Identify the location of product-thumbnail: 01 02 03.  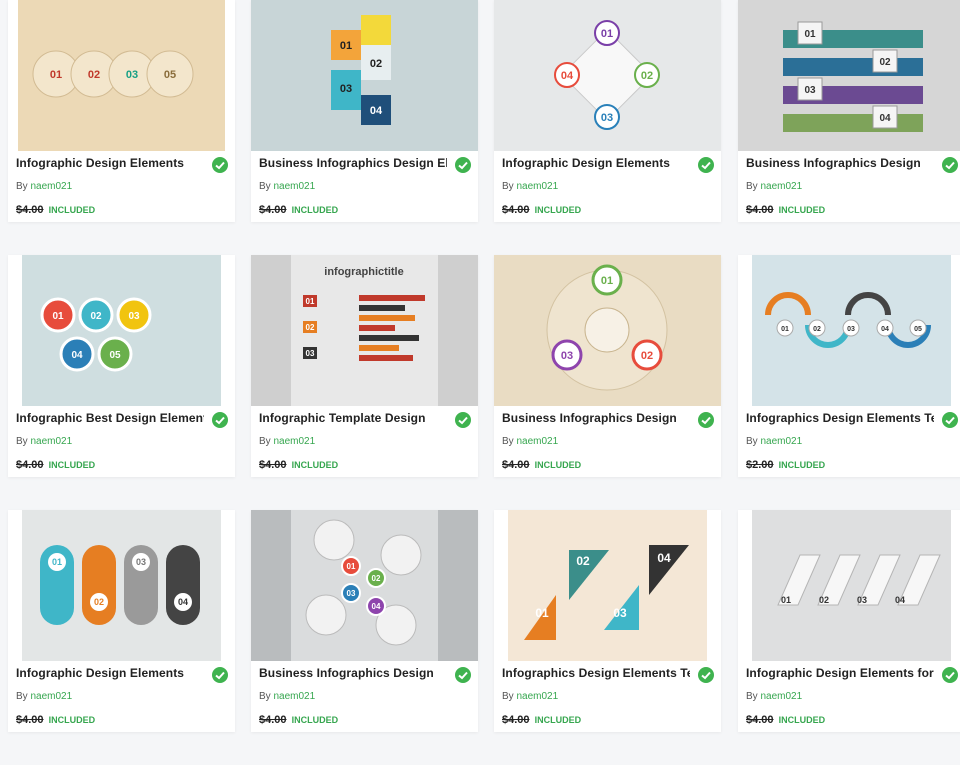
(607, 330).